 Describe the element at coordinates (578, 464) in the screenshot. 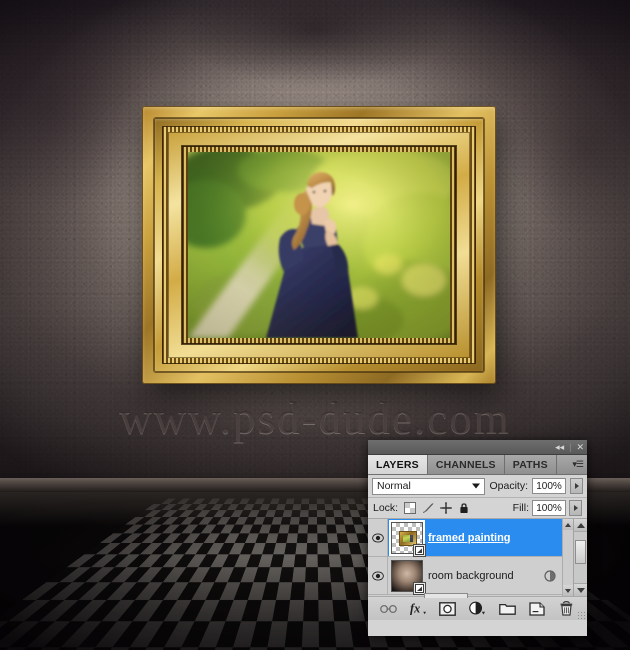

I see `panel-menu-icon: ▾☰` at that location.